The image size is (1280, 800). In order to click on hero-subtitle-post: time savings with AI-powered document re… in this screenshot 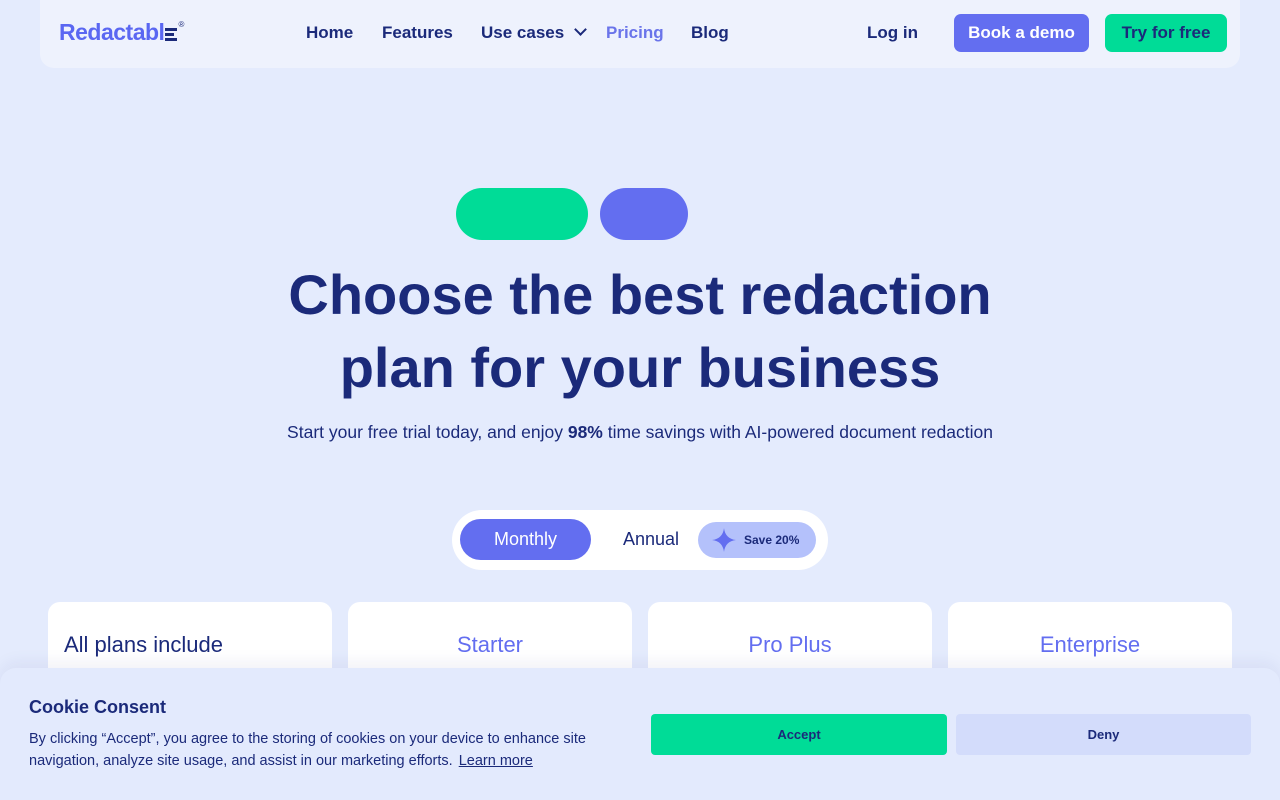, I will do `click(797, 432)`.